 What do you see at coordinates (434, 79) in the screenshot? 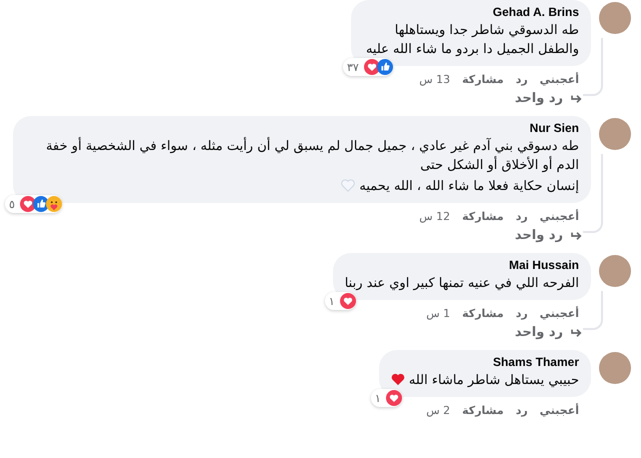
I see `comment-time: 13 س` at bounding box center [434, 79].